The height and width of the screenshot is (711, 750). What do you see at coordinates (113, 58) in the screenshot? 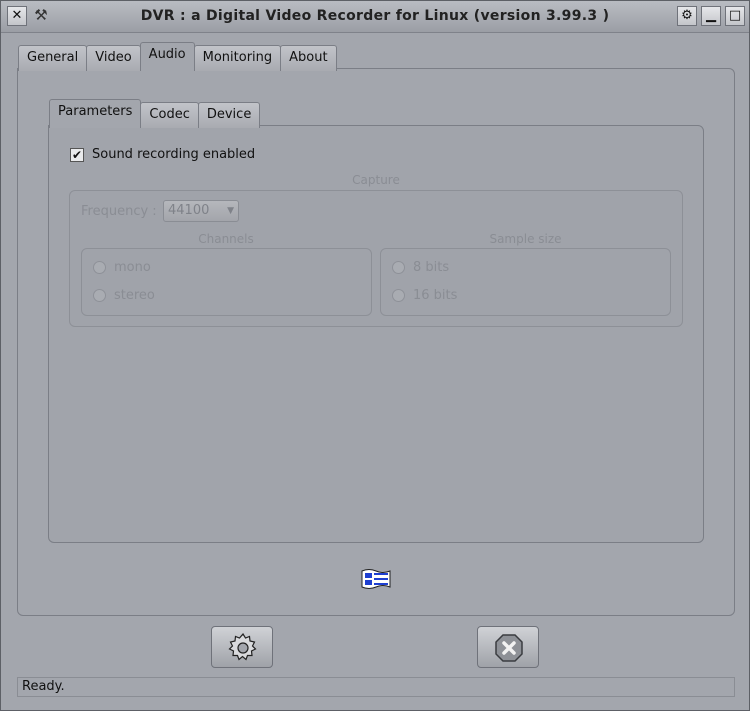
I see `tab-video: Video` at bounding box center [113, 58].